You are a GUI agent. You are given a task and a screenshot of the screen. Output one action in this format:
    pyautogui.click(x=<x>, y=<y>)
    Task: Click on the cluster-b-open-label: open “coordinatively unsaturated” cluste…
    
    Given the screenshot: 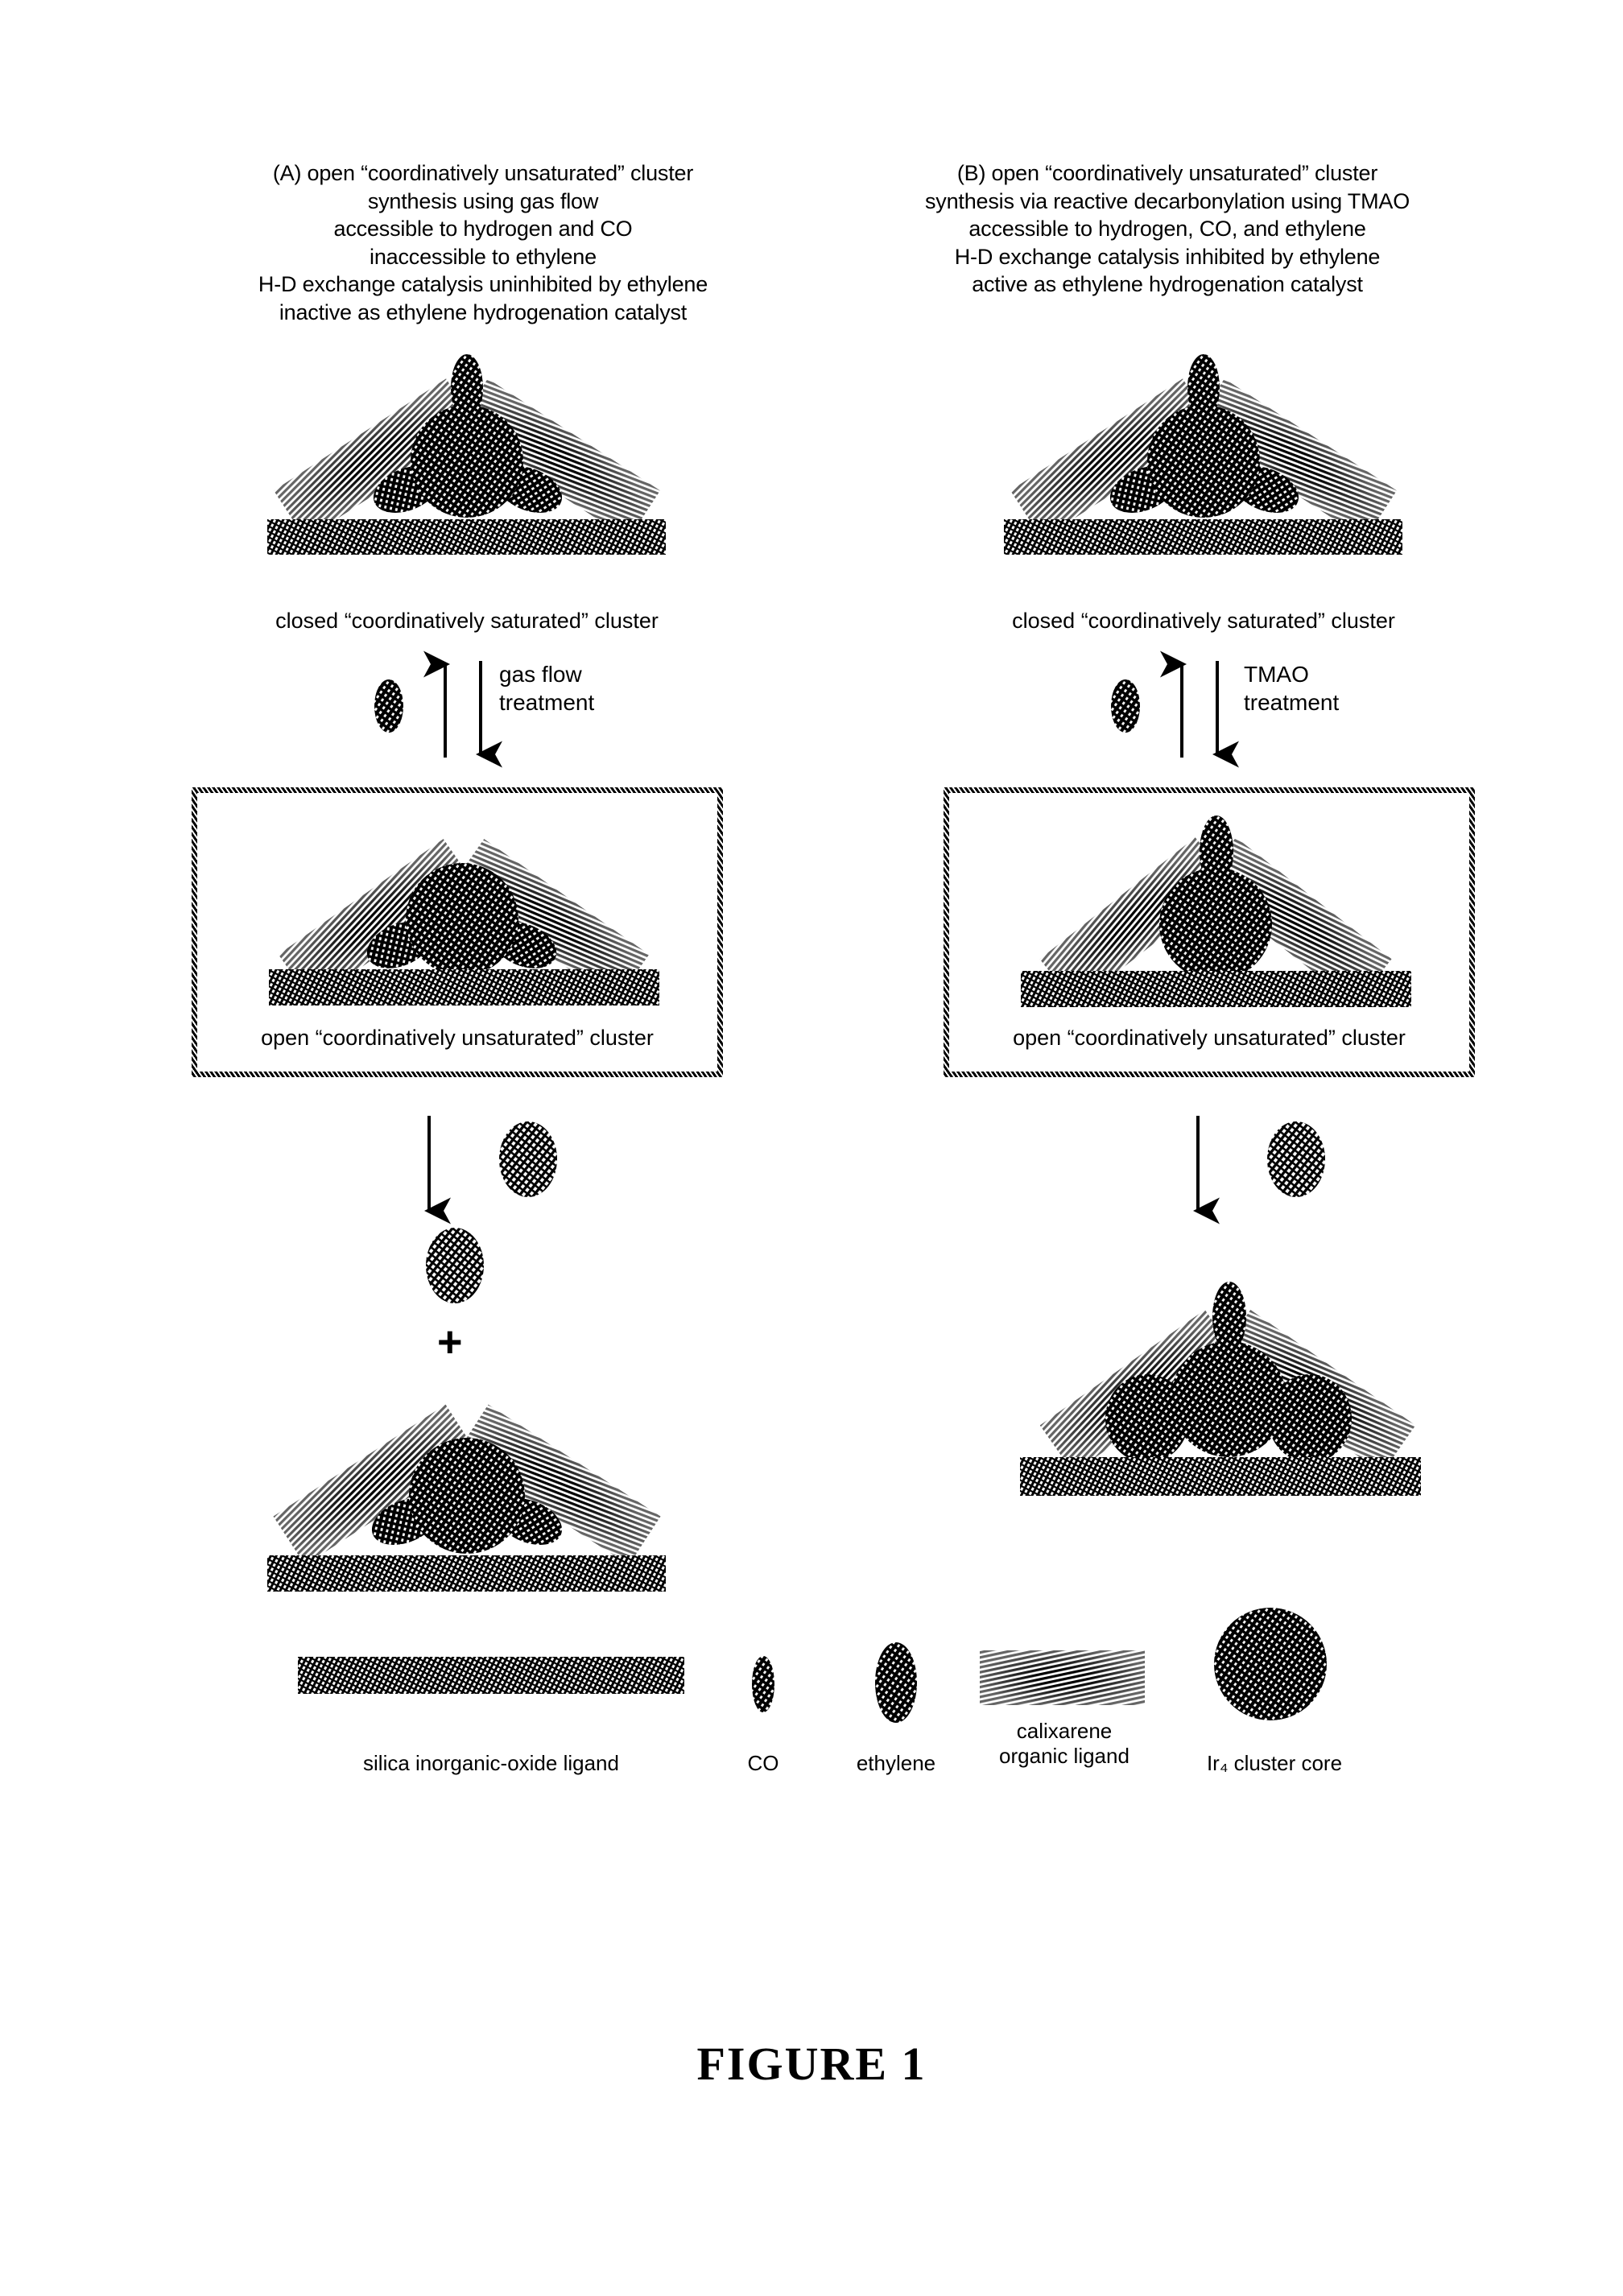 What is the action you would take?
    pyautogui.click(x=1209, y=1038)
    